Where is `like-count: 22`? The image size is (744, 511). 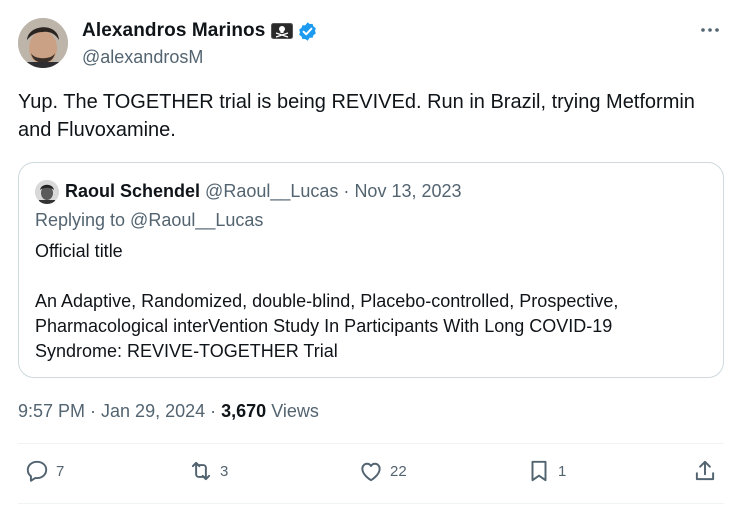
like-count: 22 is located at coordinates (398, 471).